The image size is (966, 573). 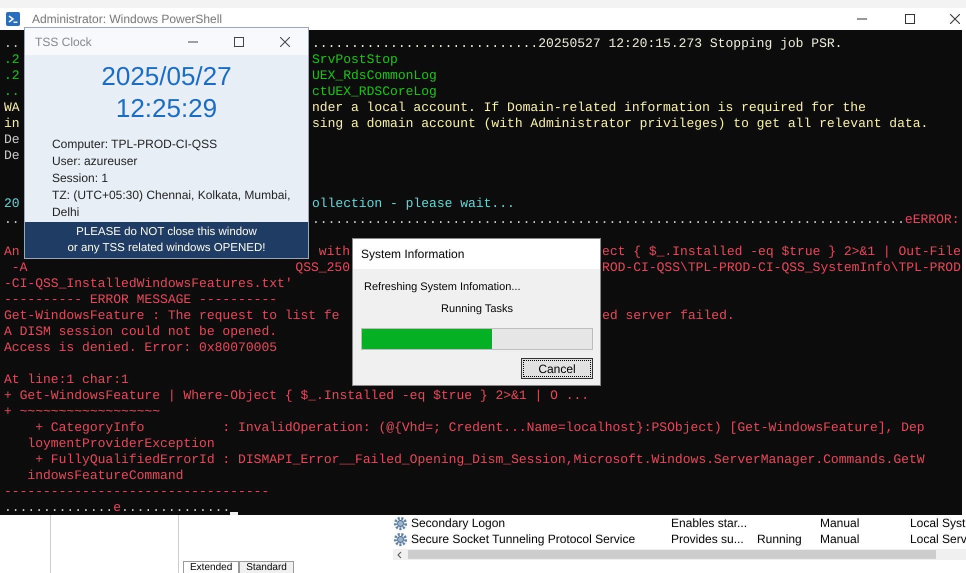 I want to click on console-text: eERROR:, so click(x=932, y=220).